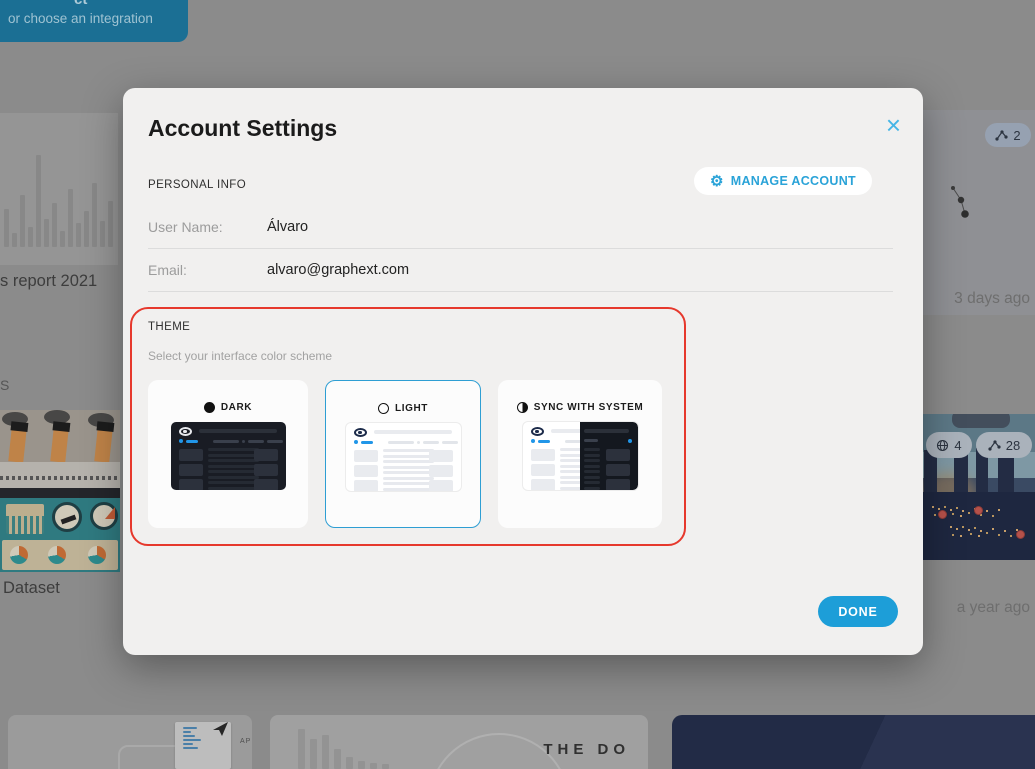 This screenshot has height=769, width=1035. What do you see at coordinates (169, 327) in the screenshot?
I see `theme-label: THEME` at bounding box center [169, 327].